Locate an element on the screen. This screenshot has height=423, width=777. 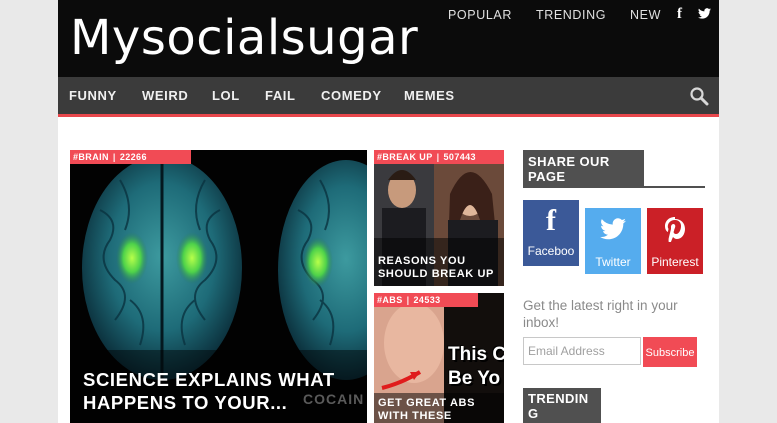
pinterest-share-button: Pinterest is located at coordinates (675, 241).